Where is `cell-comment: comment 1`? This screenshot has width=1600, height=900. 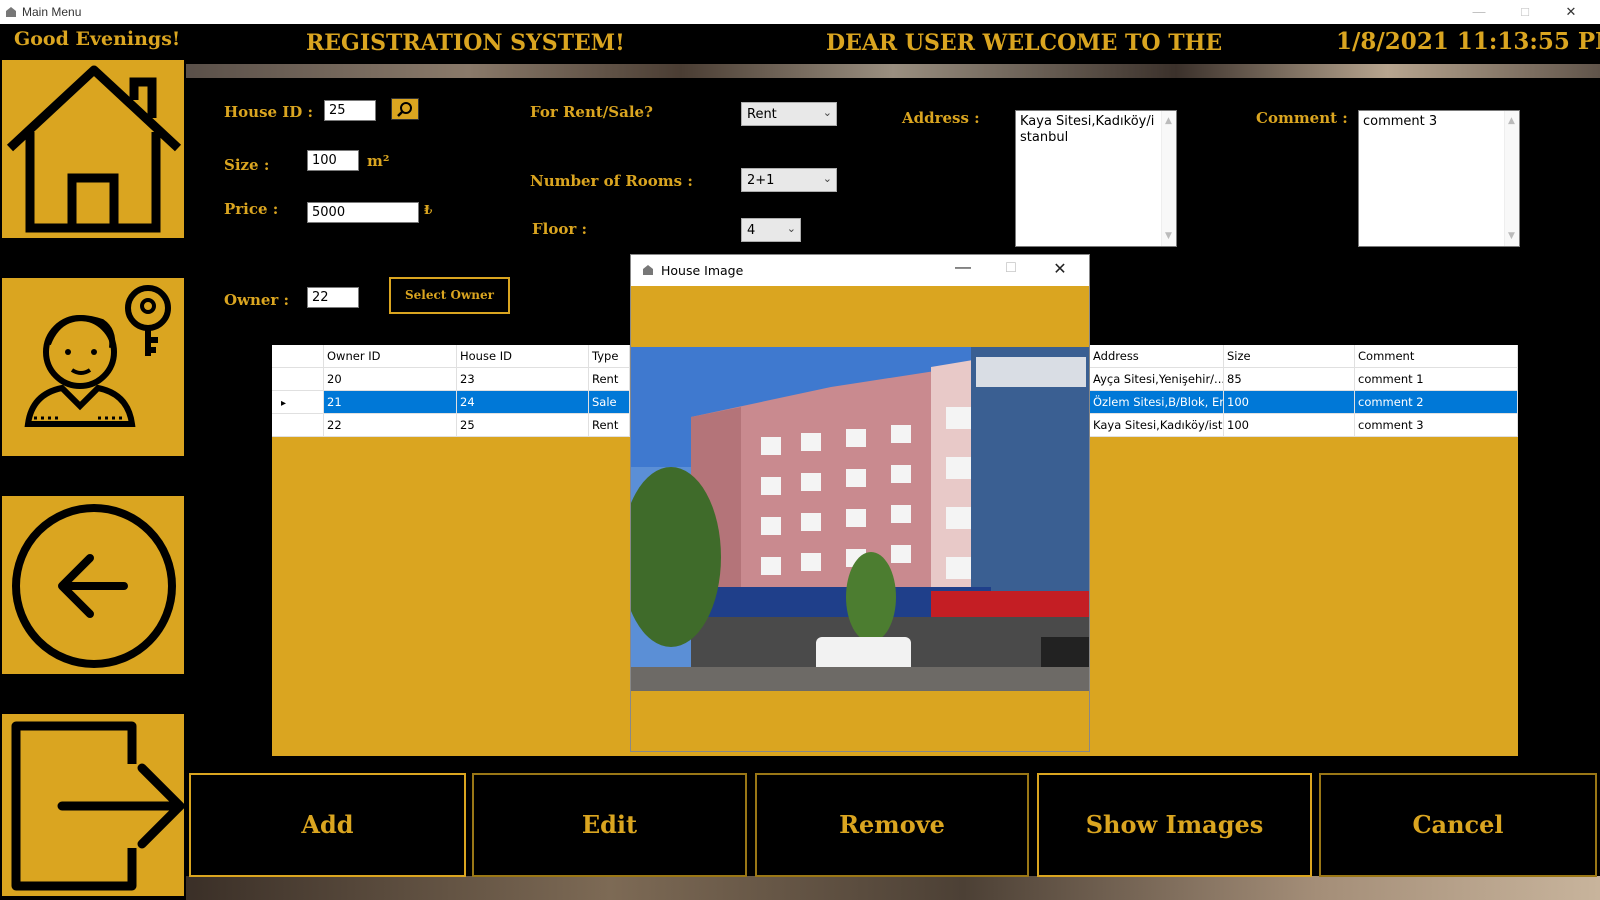 cell-comment: comment 1 is located at coordinates (1436, 379).